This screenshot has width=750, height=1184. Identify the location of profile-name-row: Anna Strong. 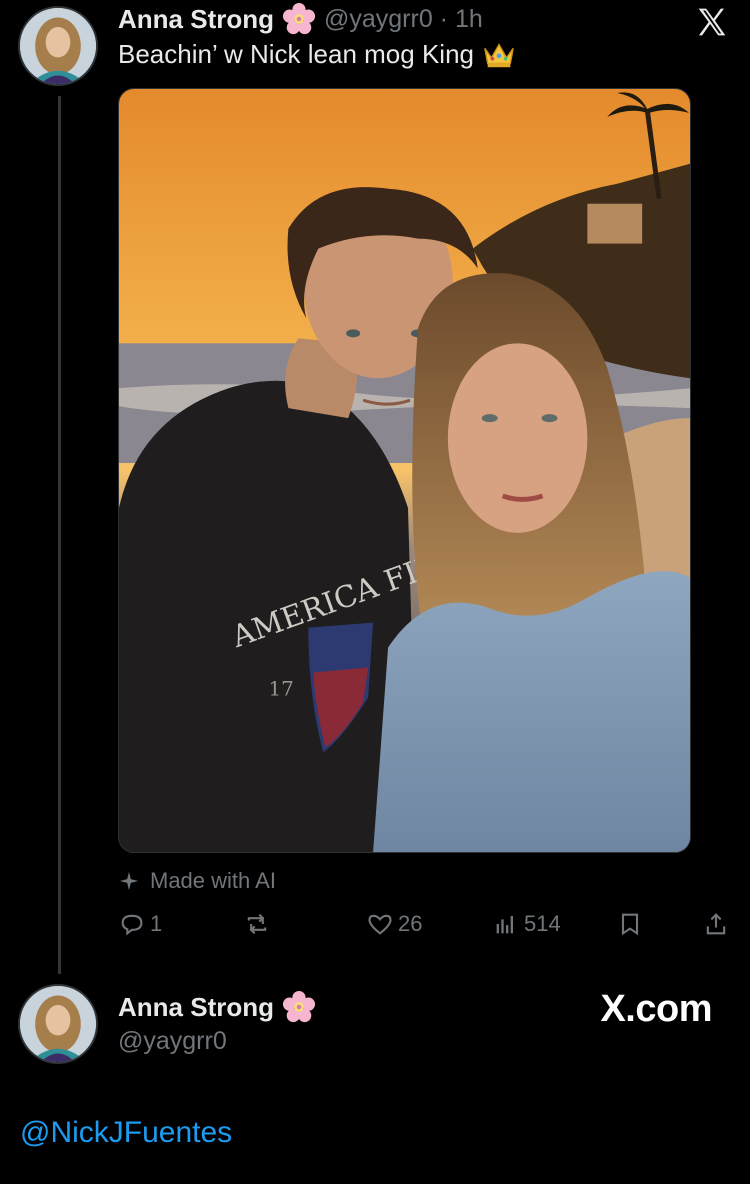
(217, 1007).